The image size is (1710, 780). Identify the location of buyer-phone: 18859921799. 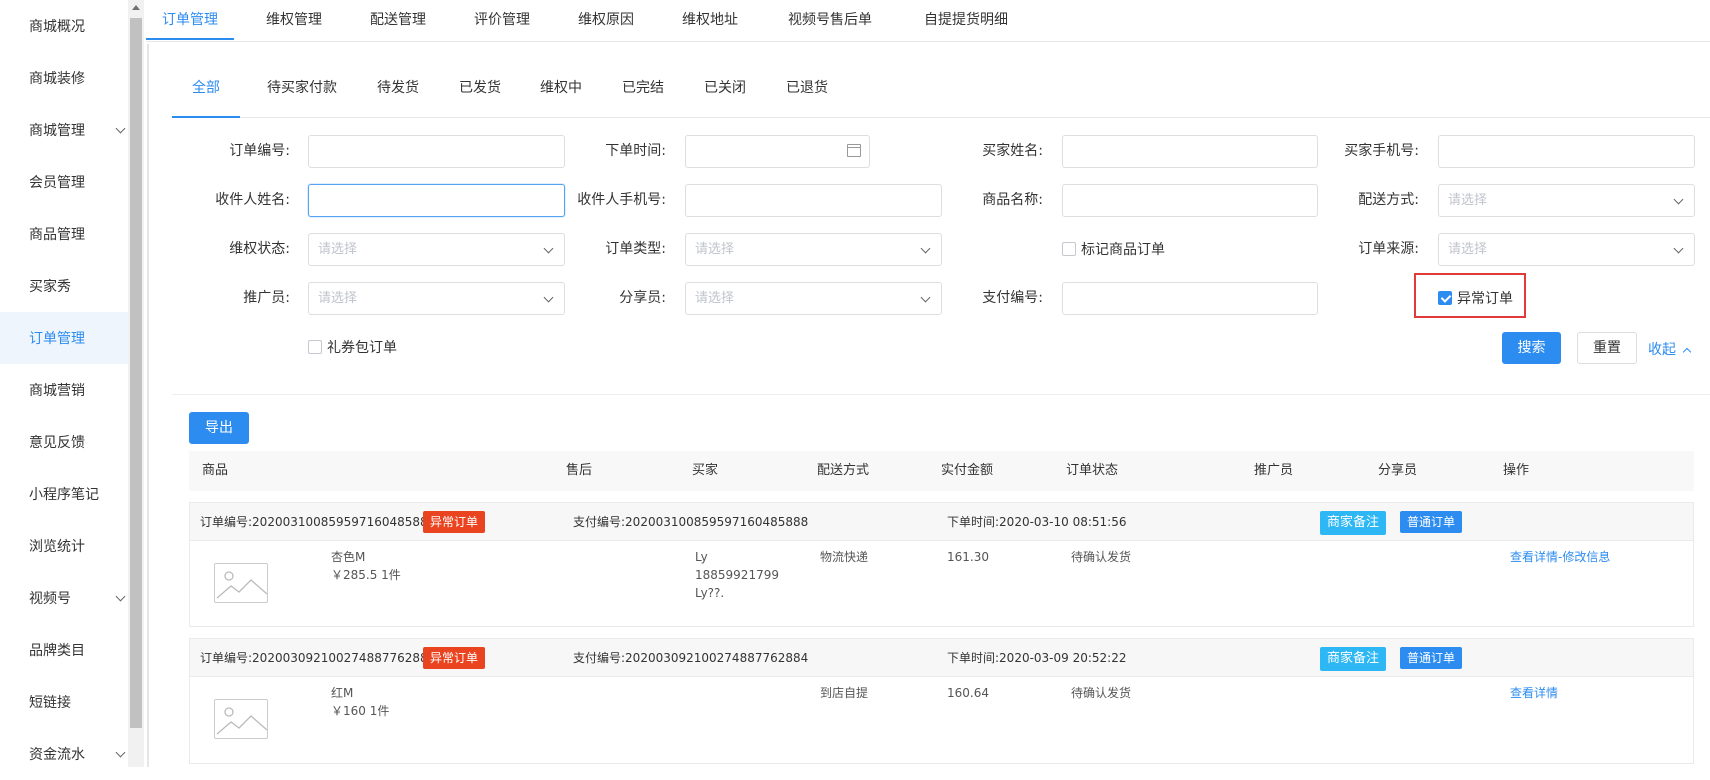
(737, 575).